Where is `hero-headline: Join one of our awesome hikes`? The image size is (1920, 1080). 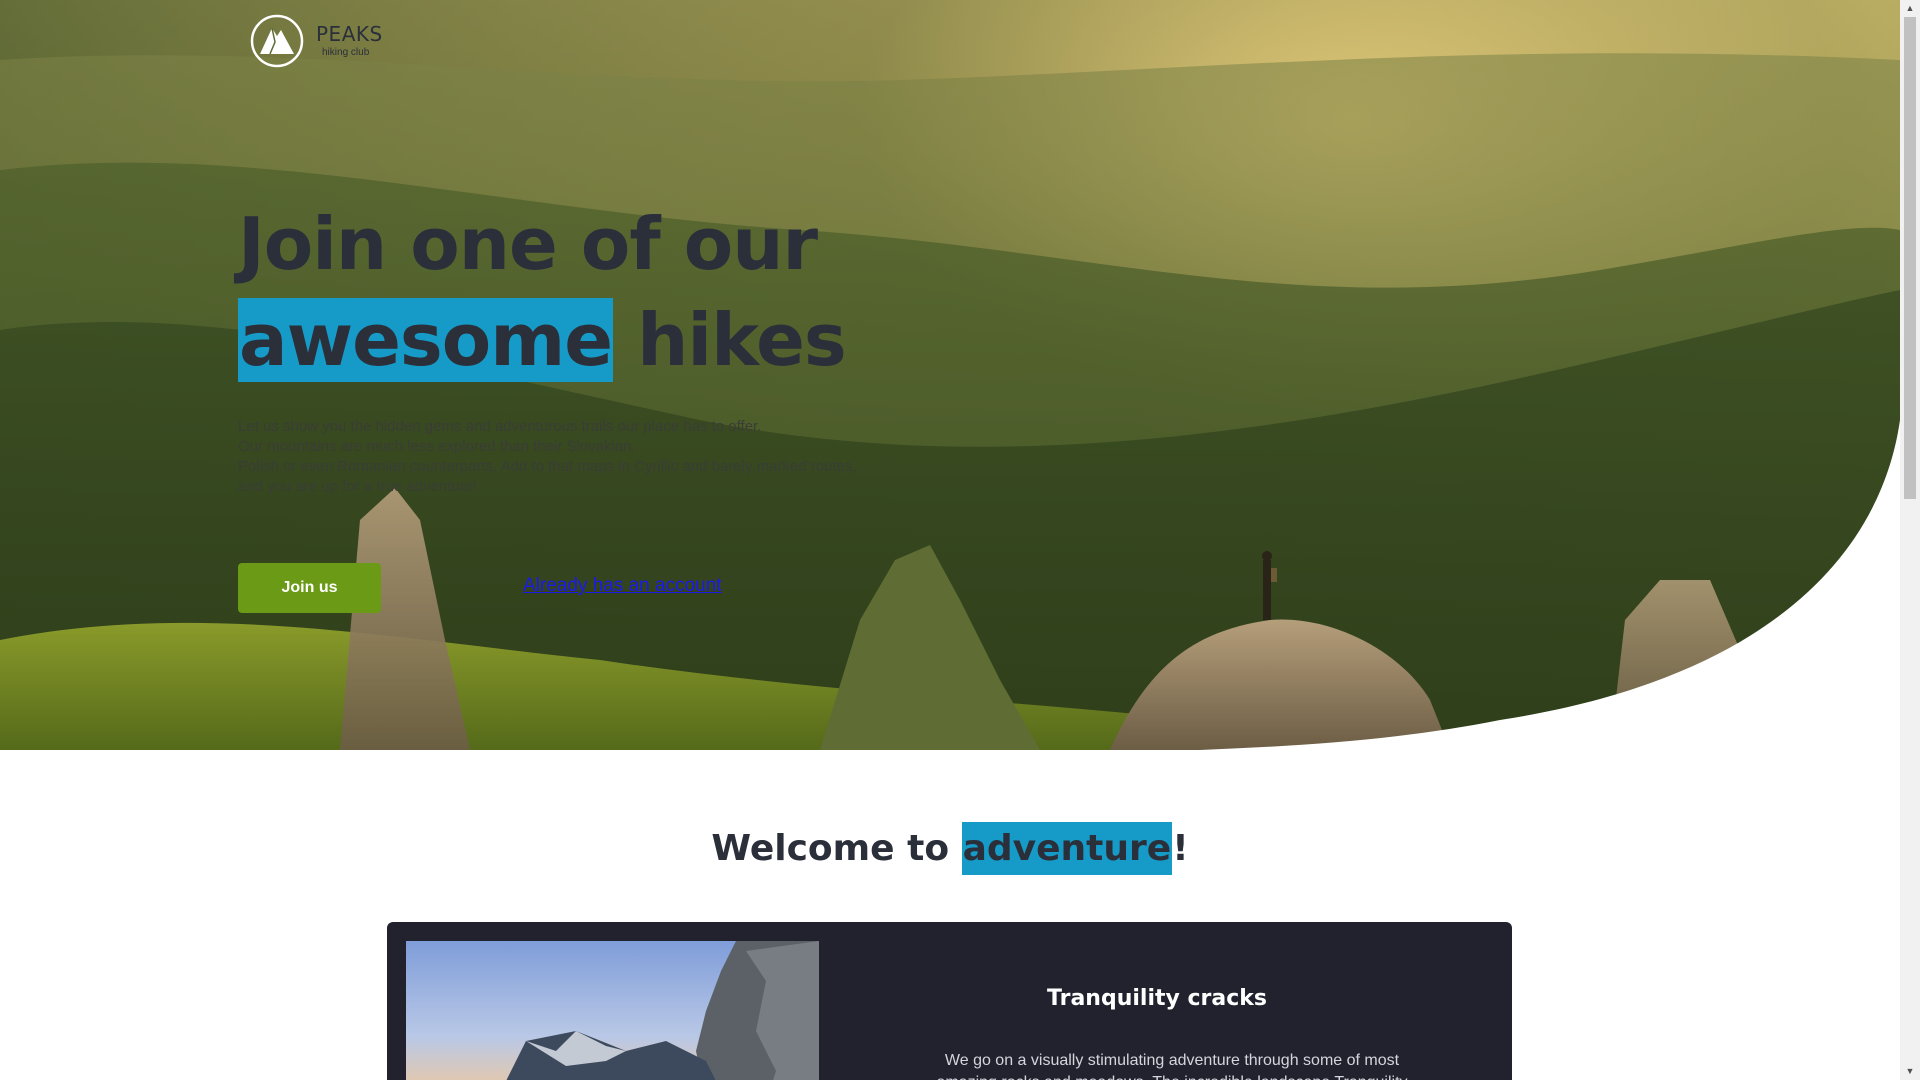 hero-headline: Join one of our awesome hikes is located at coordinates (542, 292).